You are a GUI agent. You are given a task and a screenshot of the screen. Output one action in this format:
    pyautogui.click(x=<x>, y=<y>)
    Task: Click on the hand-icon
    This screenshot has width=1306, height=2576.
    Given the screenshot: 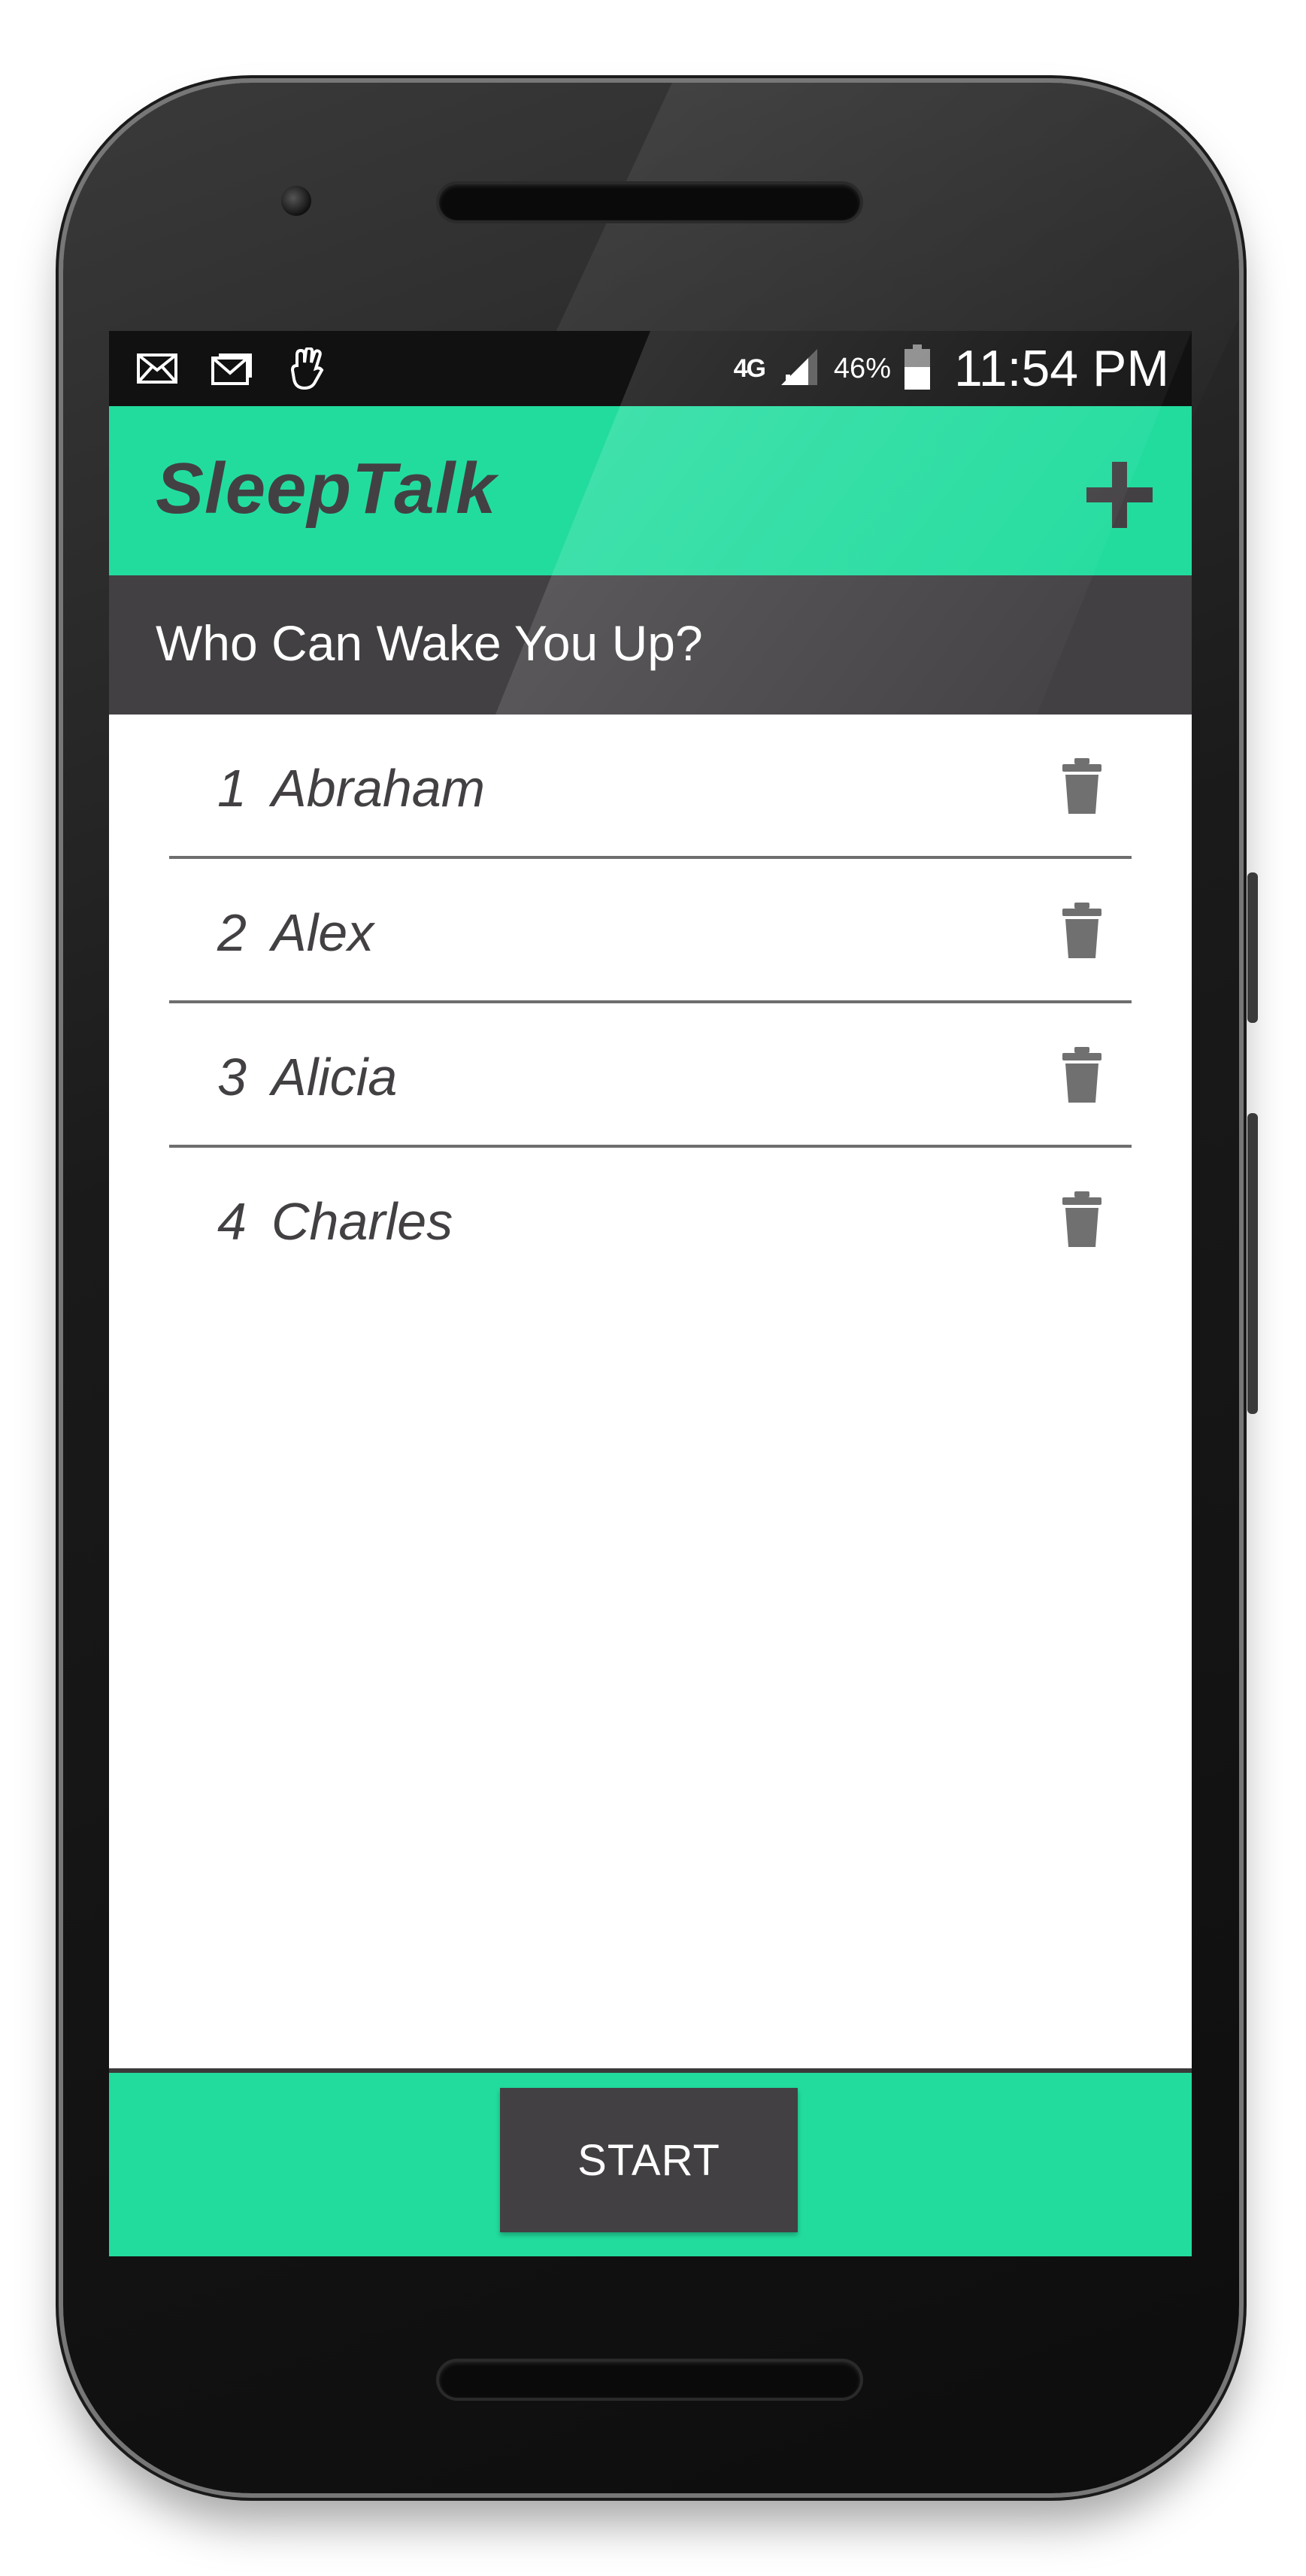 What is the action you would take?
    pyautogui.click(x=307, y=368)
    